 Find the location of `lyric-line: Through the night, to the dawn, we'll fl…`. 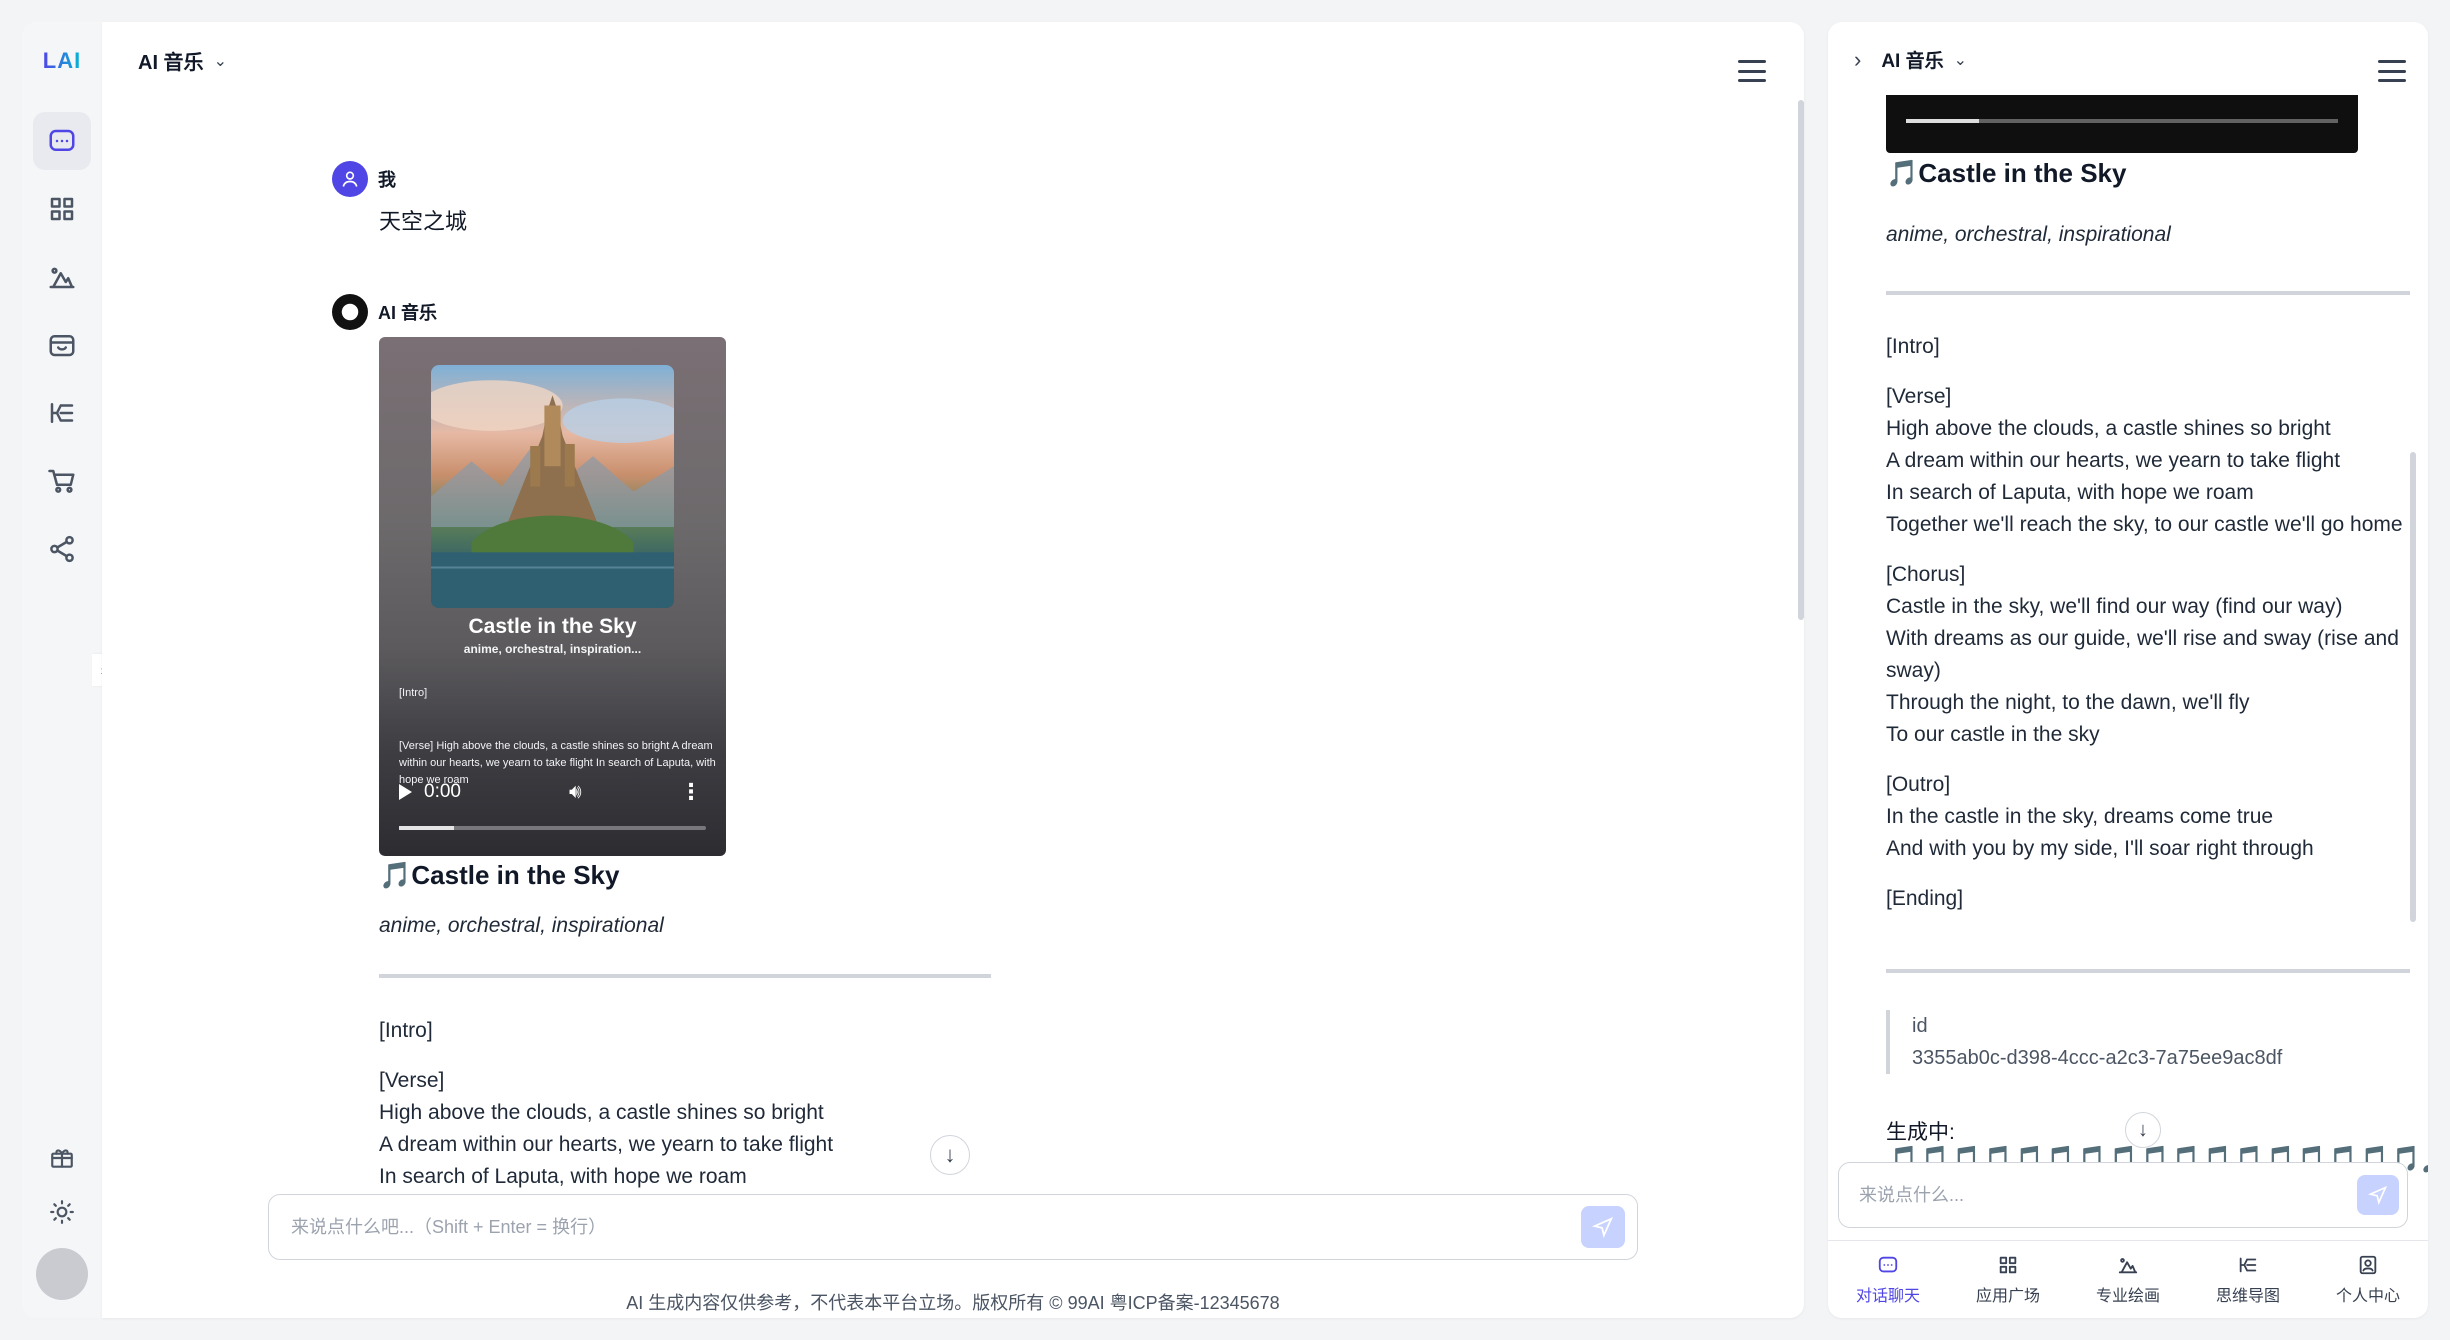

lyric-line: Through the night, to the dawn, we'll fl… is located at coordinates (2068, 702).